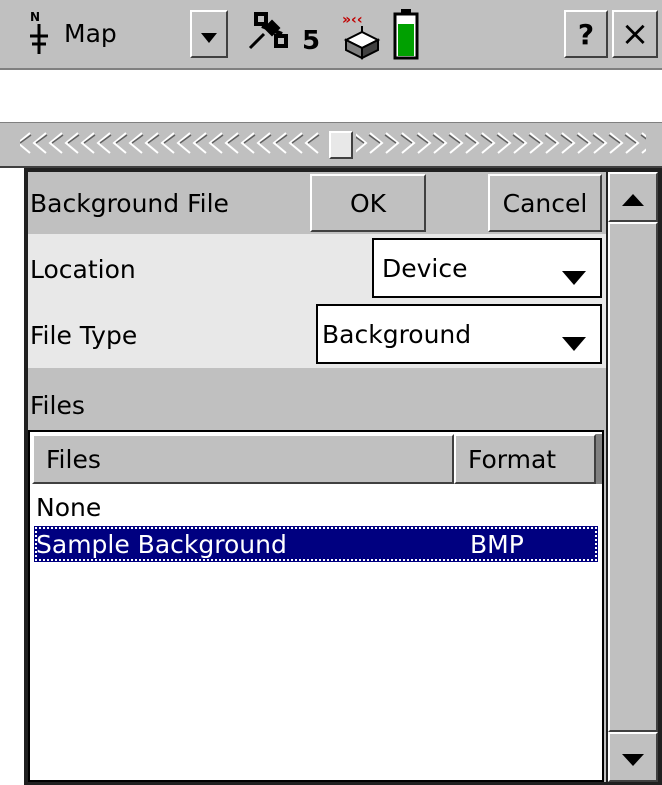  I want to click on file-format-cell: BMP, so click(497, 544).